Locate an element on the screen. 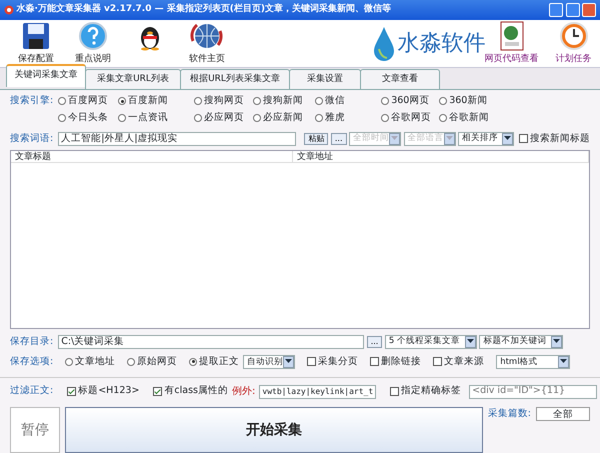 The image size is (600, 453). checkbox-option: 有class属性的 is located at coordinates (190, 391).